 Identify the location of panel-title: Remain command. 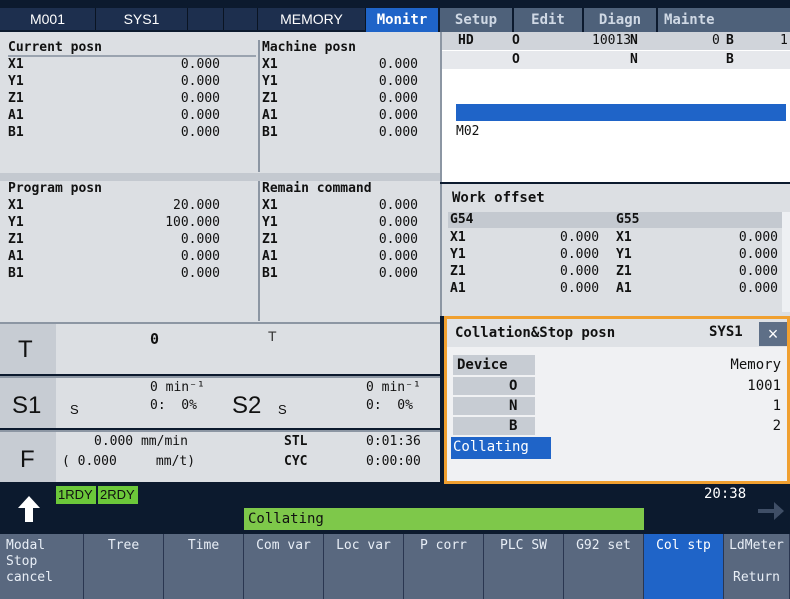
(317, 188).